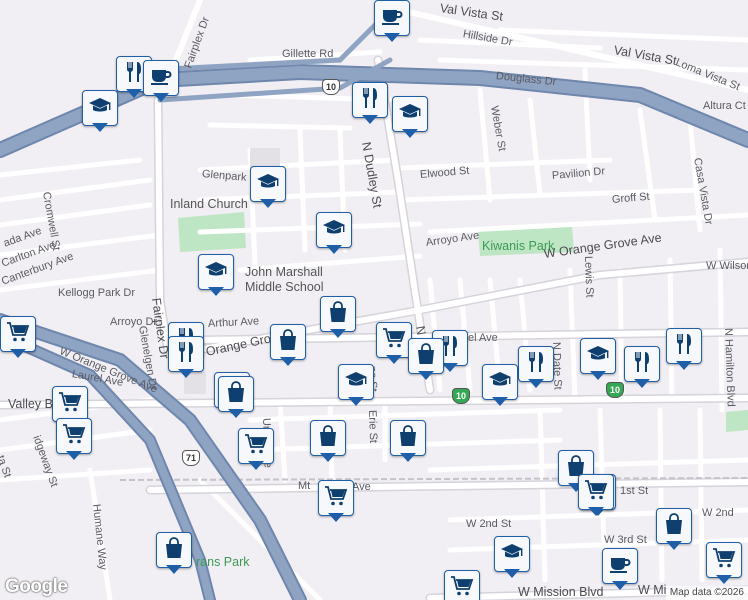 The height and width of the screenshot is (600, 748). I want to click on street-label-john-marshall-1: John Marshall, so click(284, 272).